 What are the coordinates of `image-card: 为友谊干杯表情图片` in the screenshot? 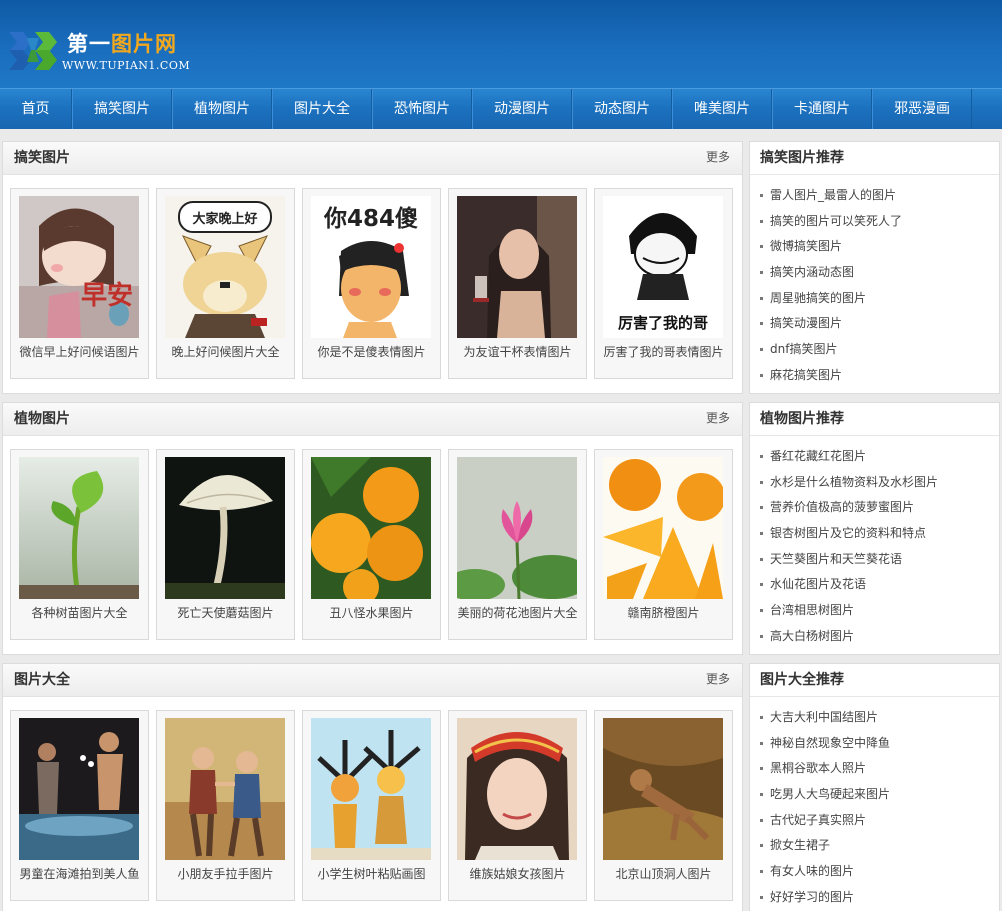 It's located at (517, 283).